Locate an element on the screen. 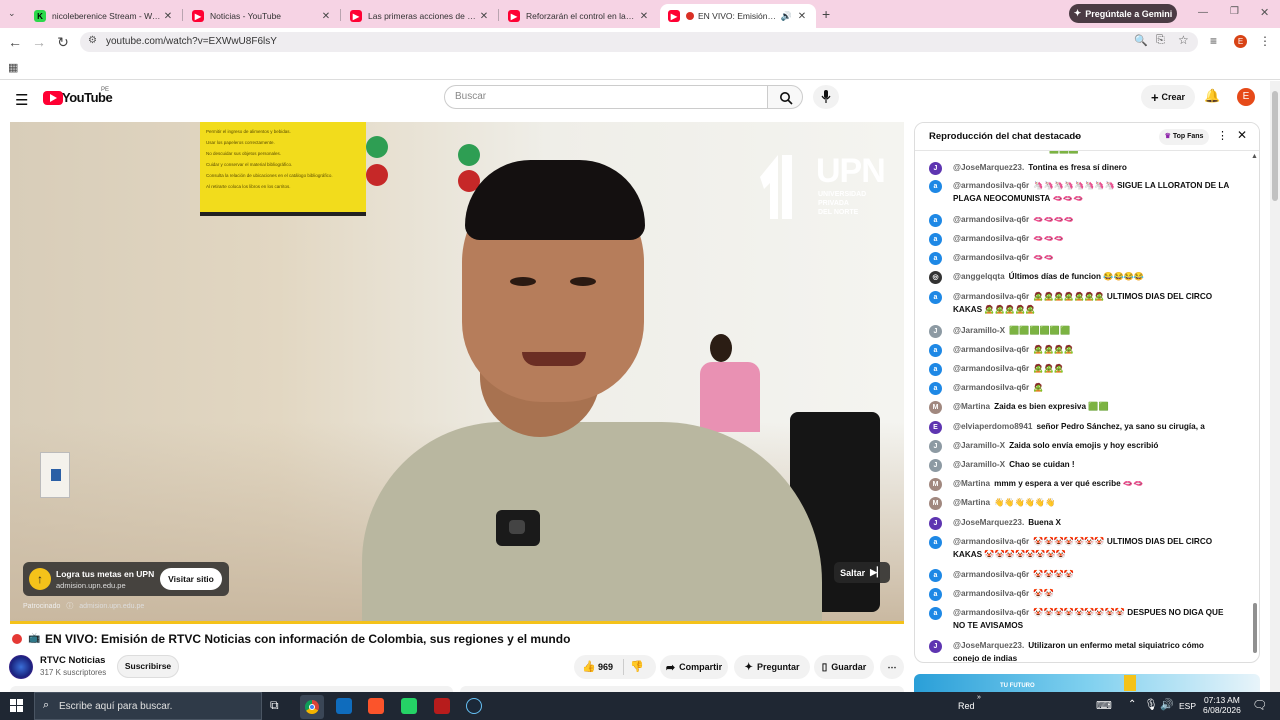  chat-message: a @armandosilva-q6r 🤡🤡🤡🤡 is located at coordinates (1079, 575).